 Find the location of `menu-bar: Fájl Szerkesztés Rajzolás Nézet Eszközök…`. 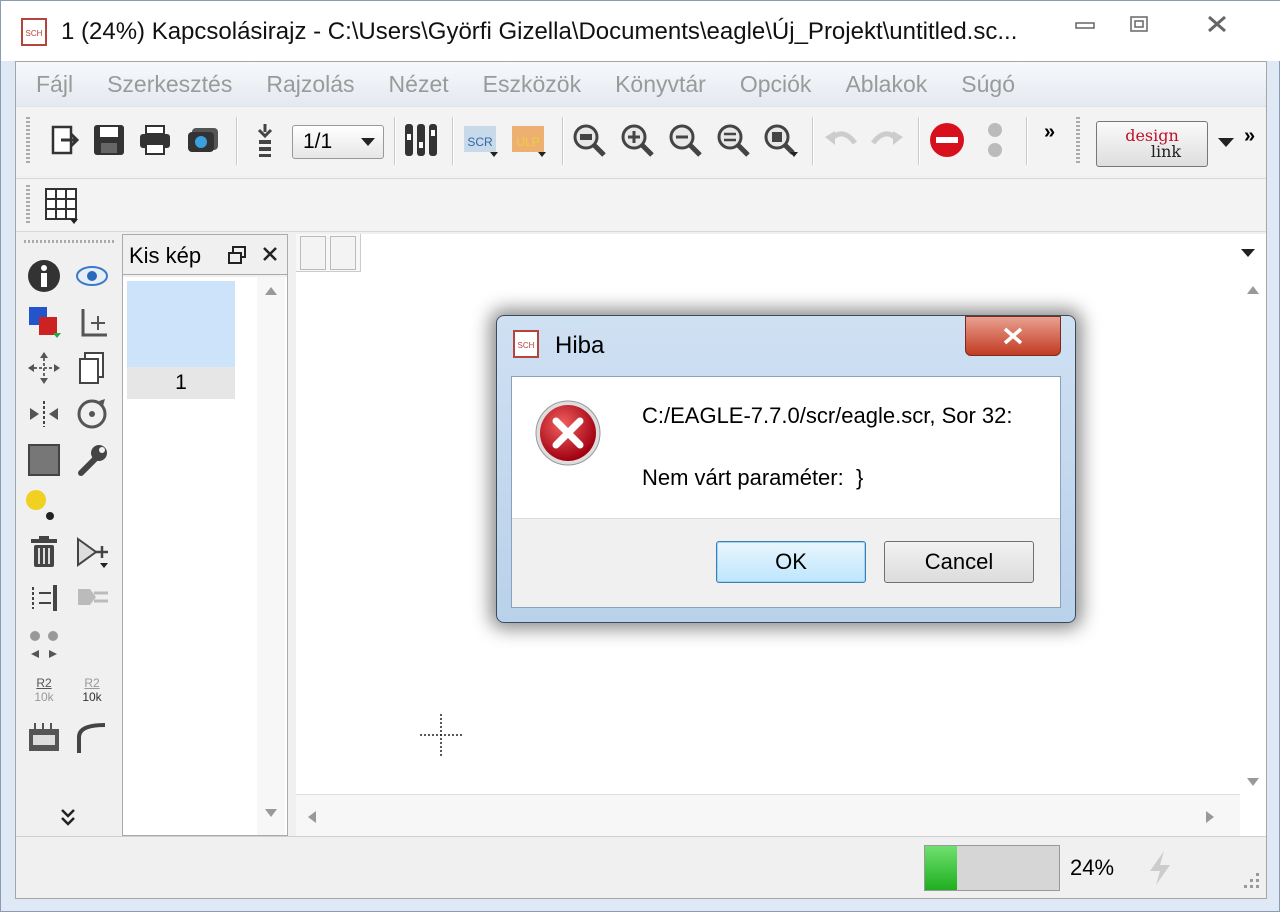

menu-bar: Fájl Szerkesztés Rajzolás Nézet Eszközök… is located at coordinates (641, 84).